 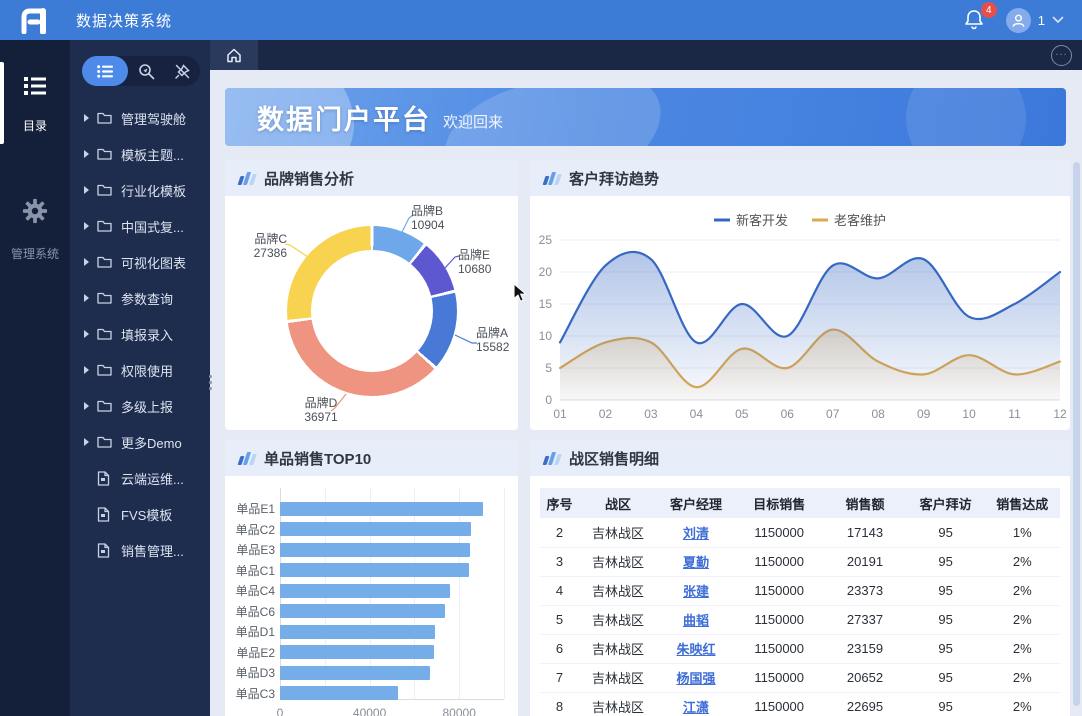 I want to click on manager-link: 江潇, so click(x=696, y=707).